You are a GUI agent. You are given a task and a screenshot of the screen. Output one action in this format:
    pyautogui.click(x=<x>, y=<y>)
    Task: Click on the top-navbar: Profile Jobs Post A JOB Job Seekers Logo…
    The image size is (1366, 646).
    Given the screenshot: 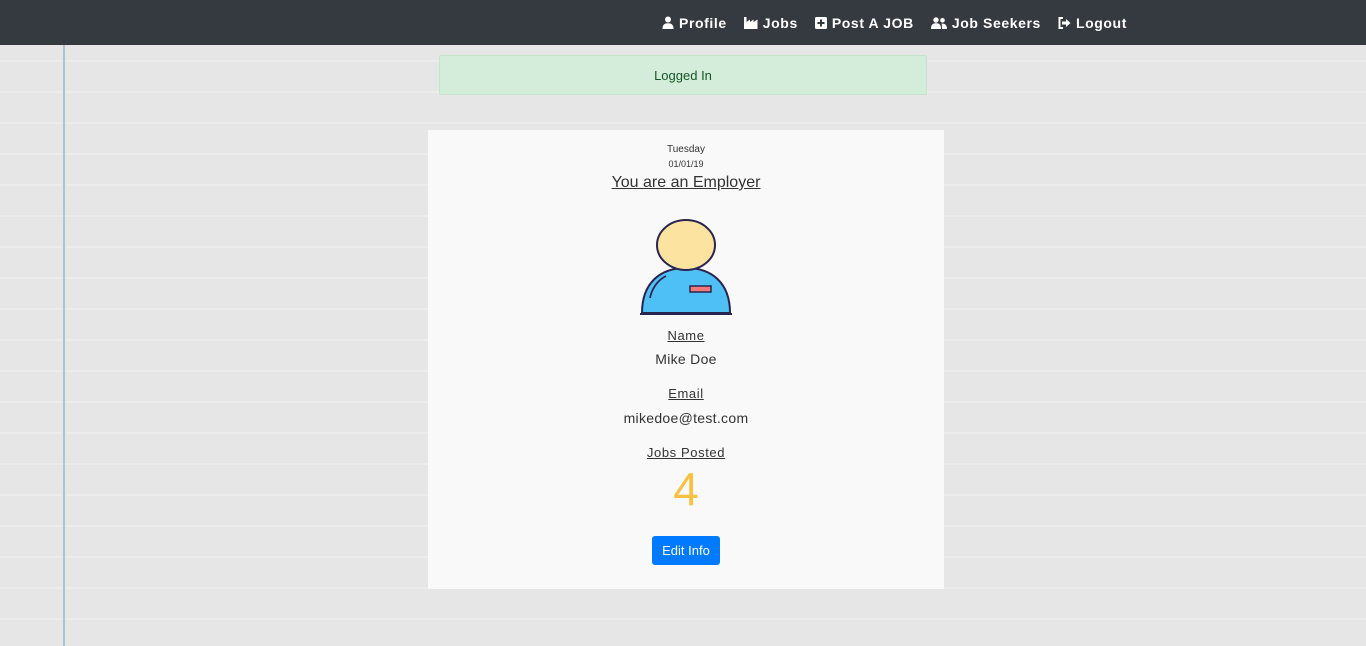 What is the action you would take?
    pyautogui.click(x=683, y=22)
    